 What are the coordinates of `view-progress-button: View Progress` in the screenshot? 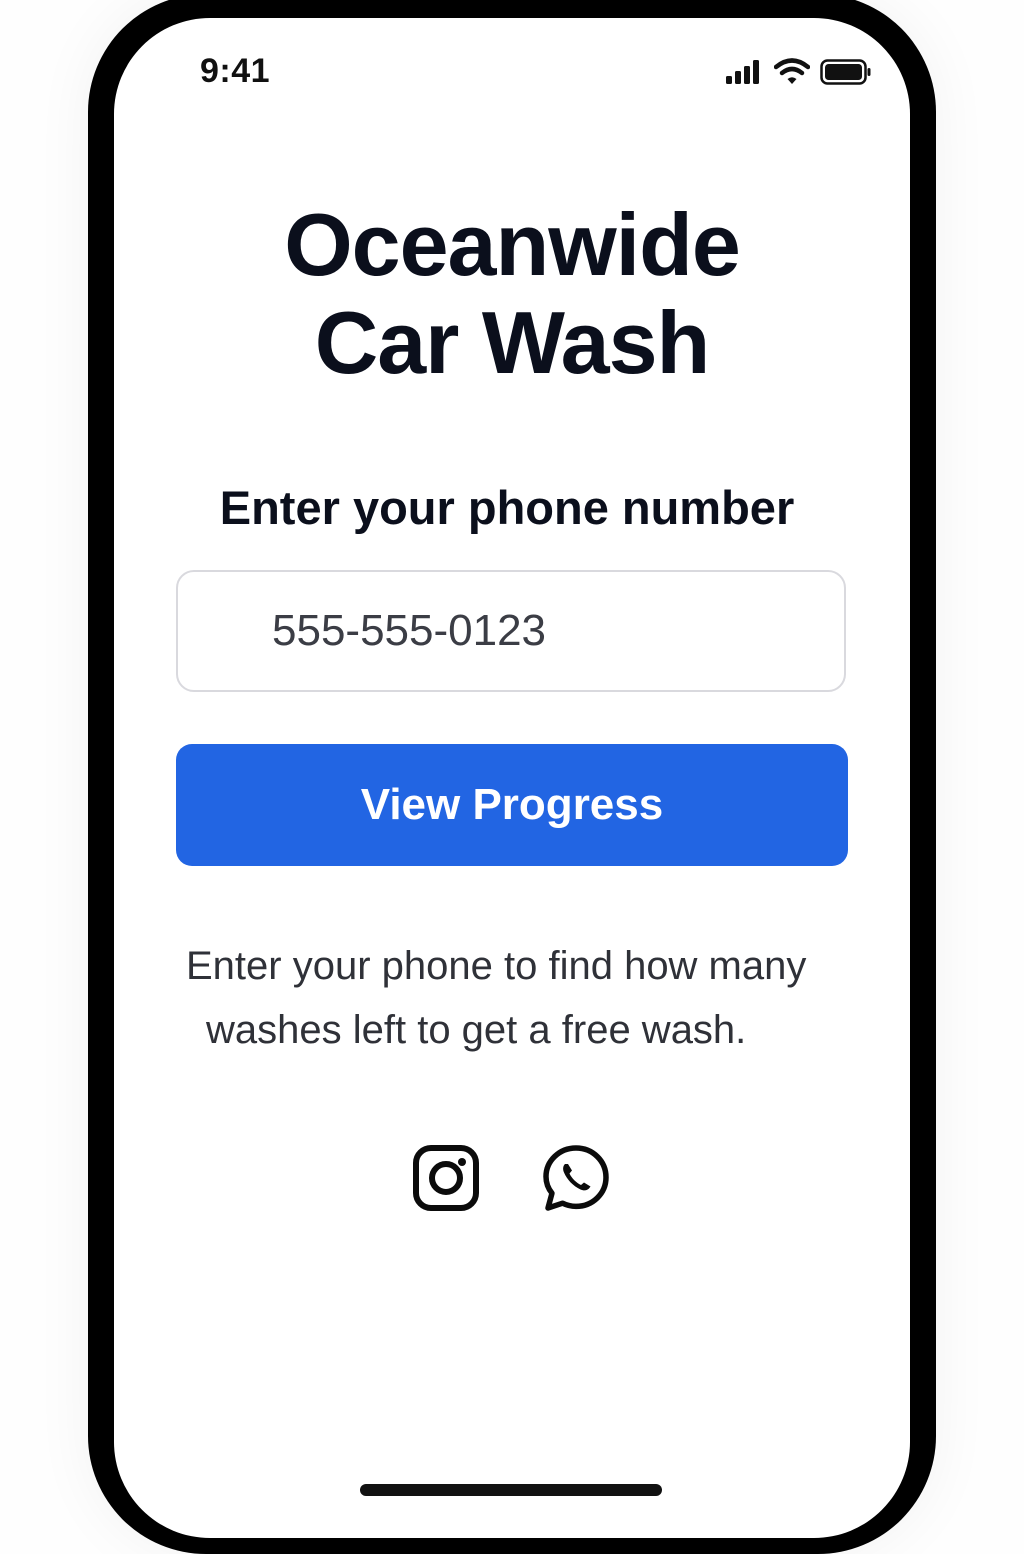 It's located at (512, 805).